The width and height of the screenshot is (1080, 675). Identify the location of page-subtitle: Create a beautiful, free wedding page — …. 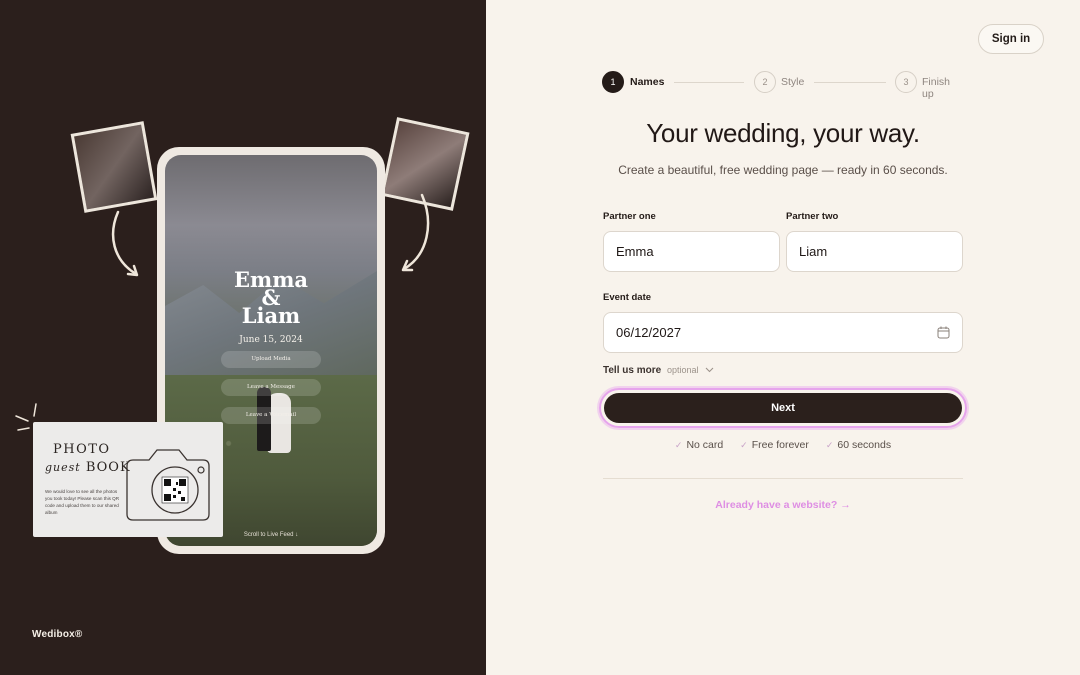
(783, 170).